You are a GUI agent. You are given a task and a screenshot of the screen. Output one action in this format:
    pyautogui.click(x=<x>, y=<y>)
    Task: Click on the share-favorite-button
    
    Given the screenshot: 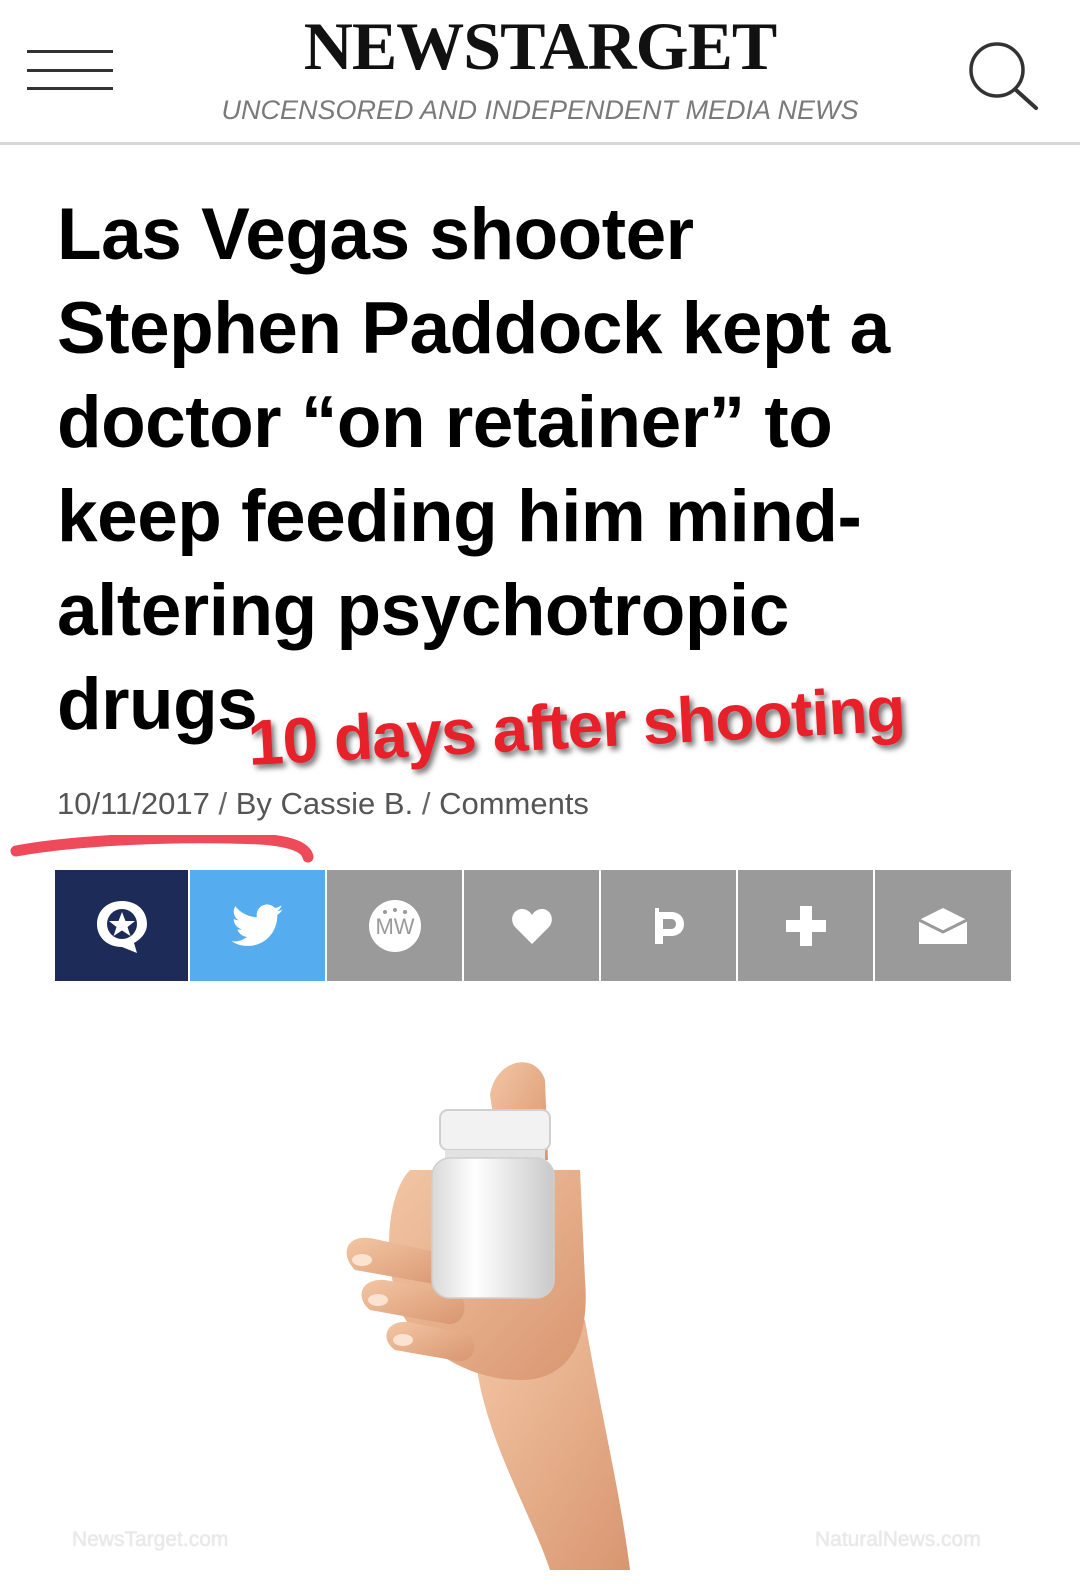 What is the action you would take?
    pyautogui.click(x=532, y=925)
    